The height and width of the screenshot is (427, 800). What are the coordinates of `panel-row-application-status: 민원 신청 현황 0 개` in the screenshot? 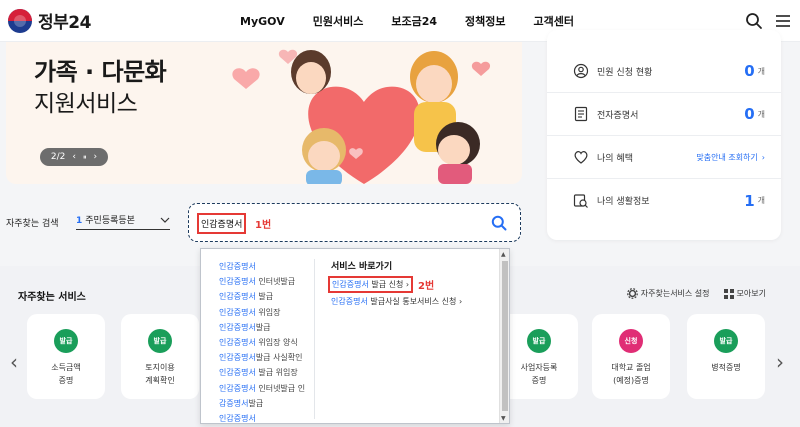 It's located at (664, 71).